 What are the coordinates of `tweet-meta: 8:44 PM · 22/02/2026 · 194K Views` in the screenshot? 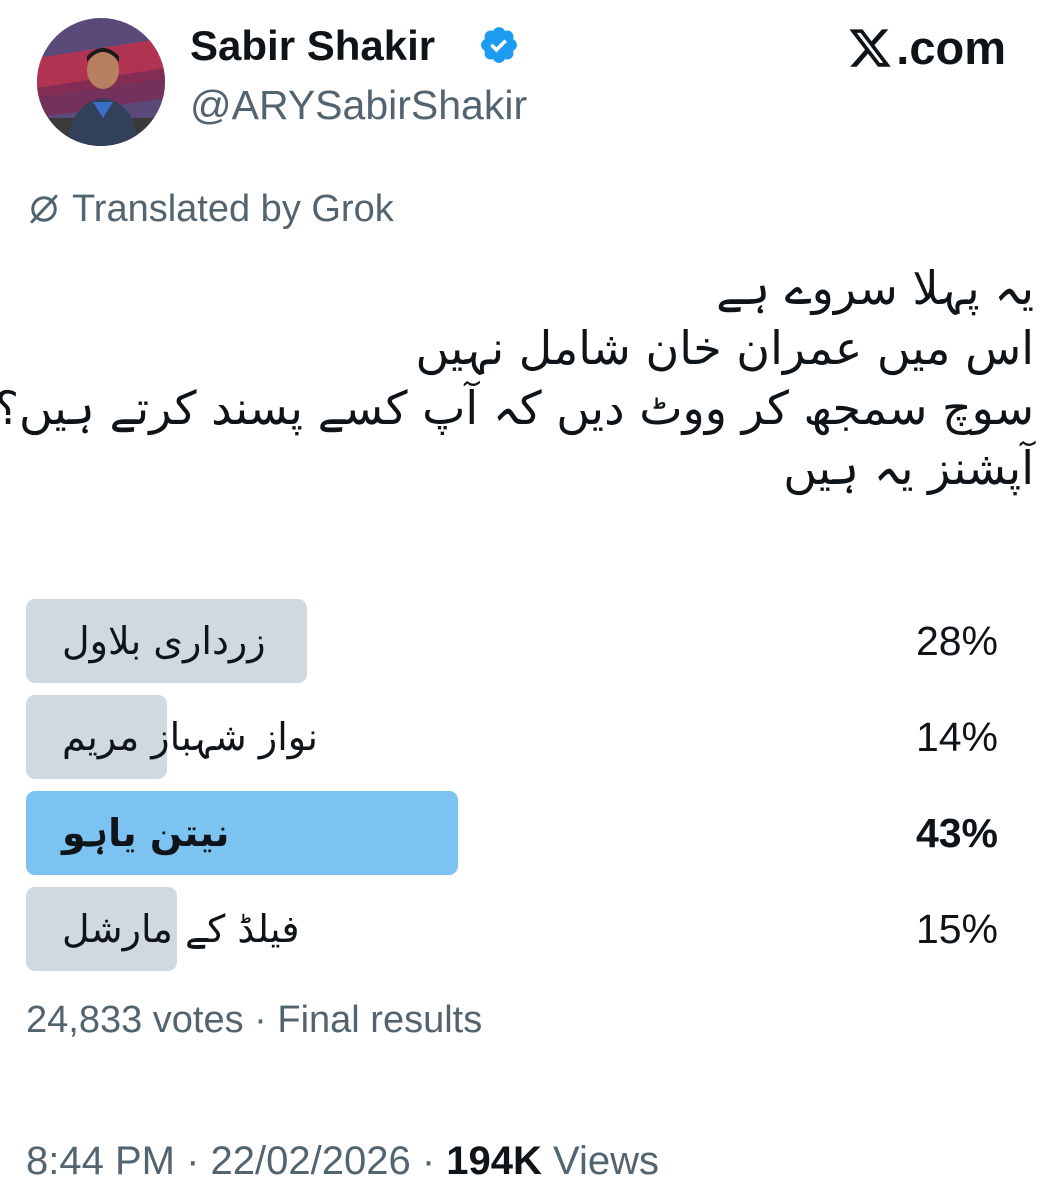 It's located at (342, 1161).